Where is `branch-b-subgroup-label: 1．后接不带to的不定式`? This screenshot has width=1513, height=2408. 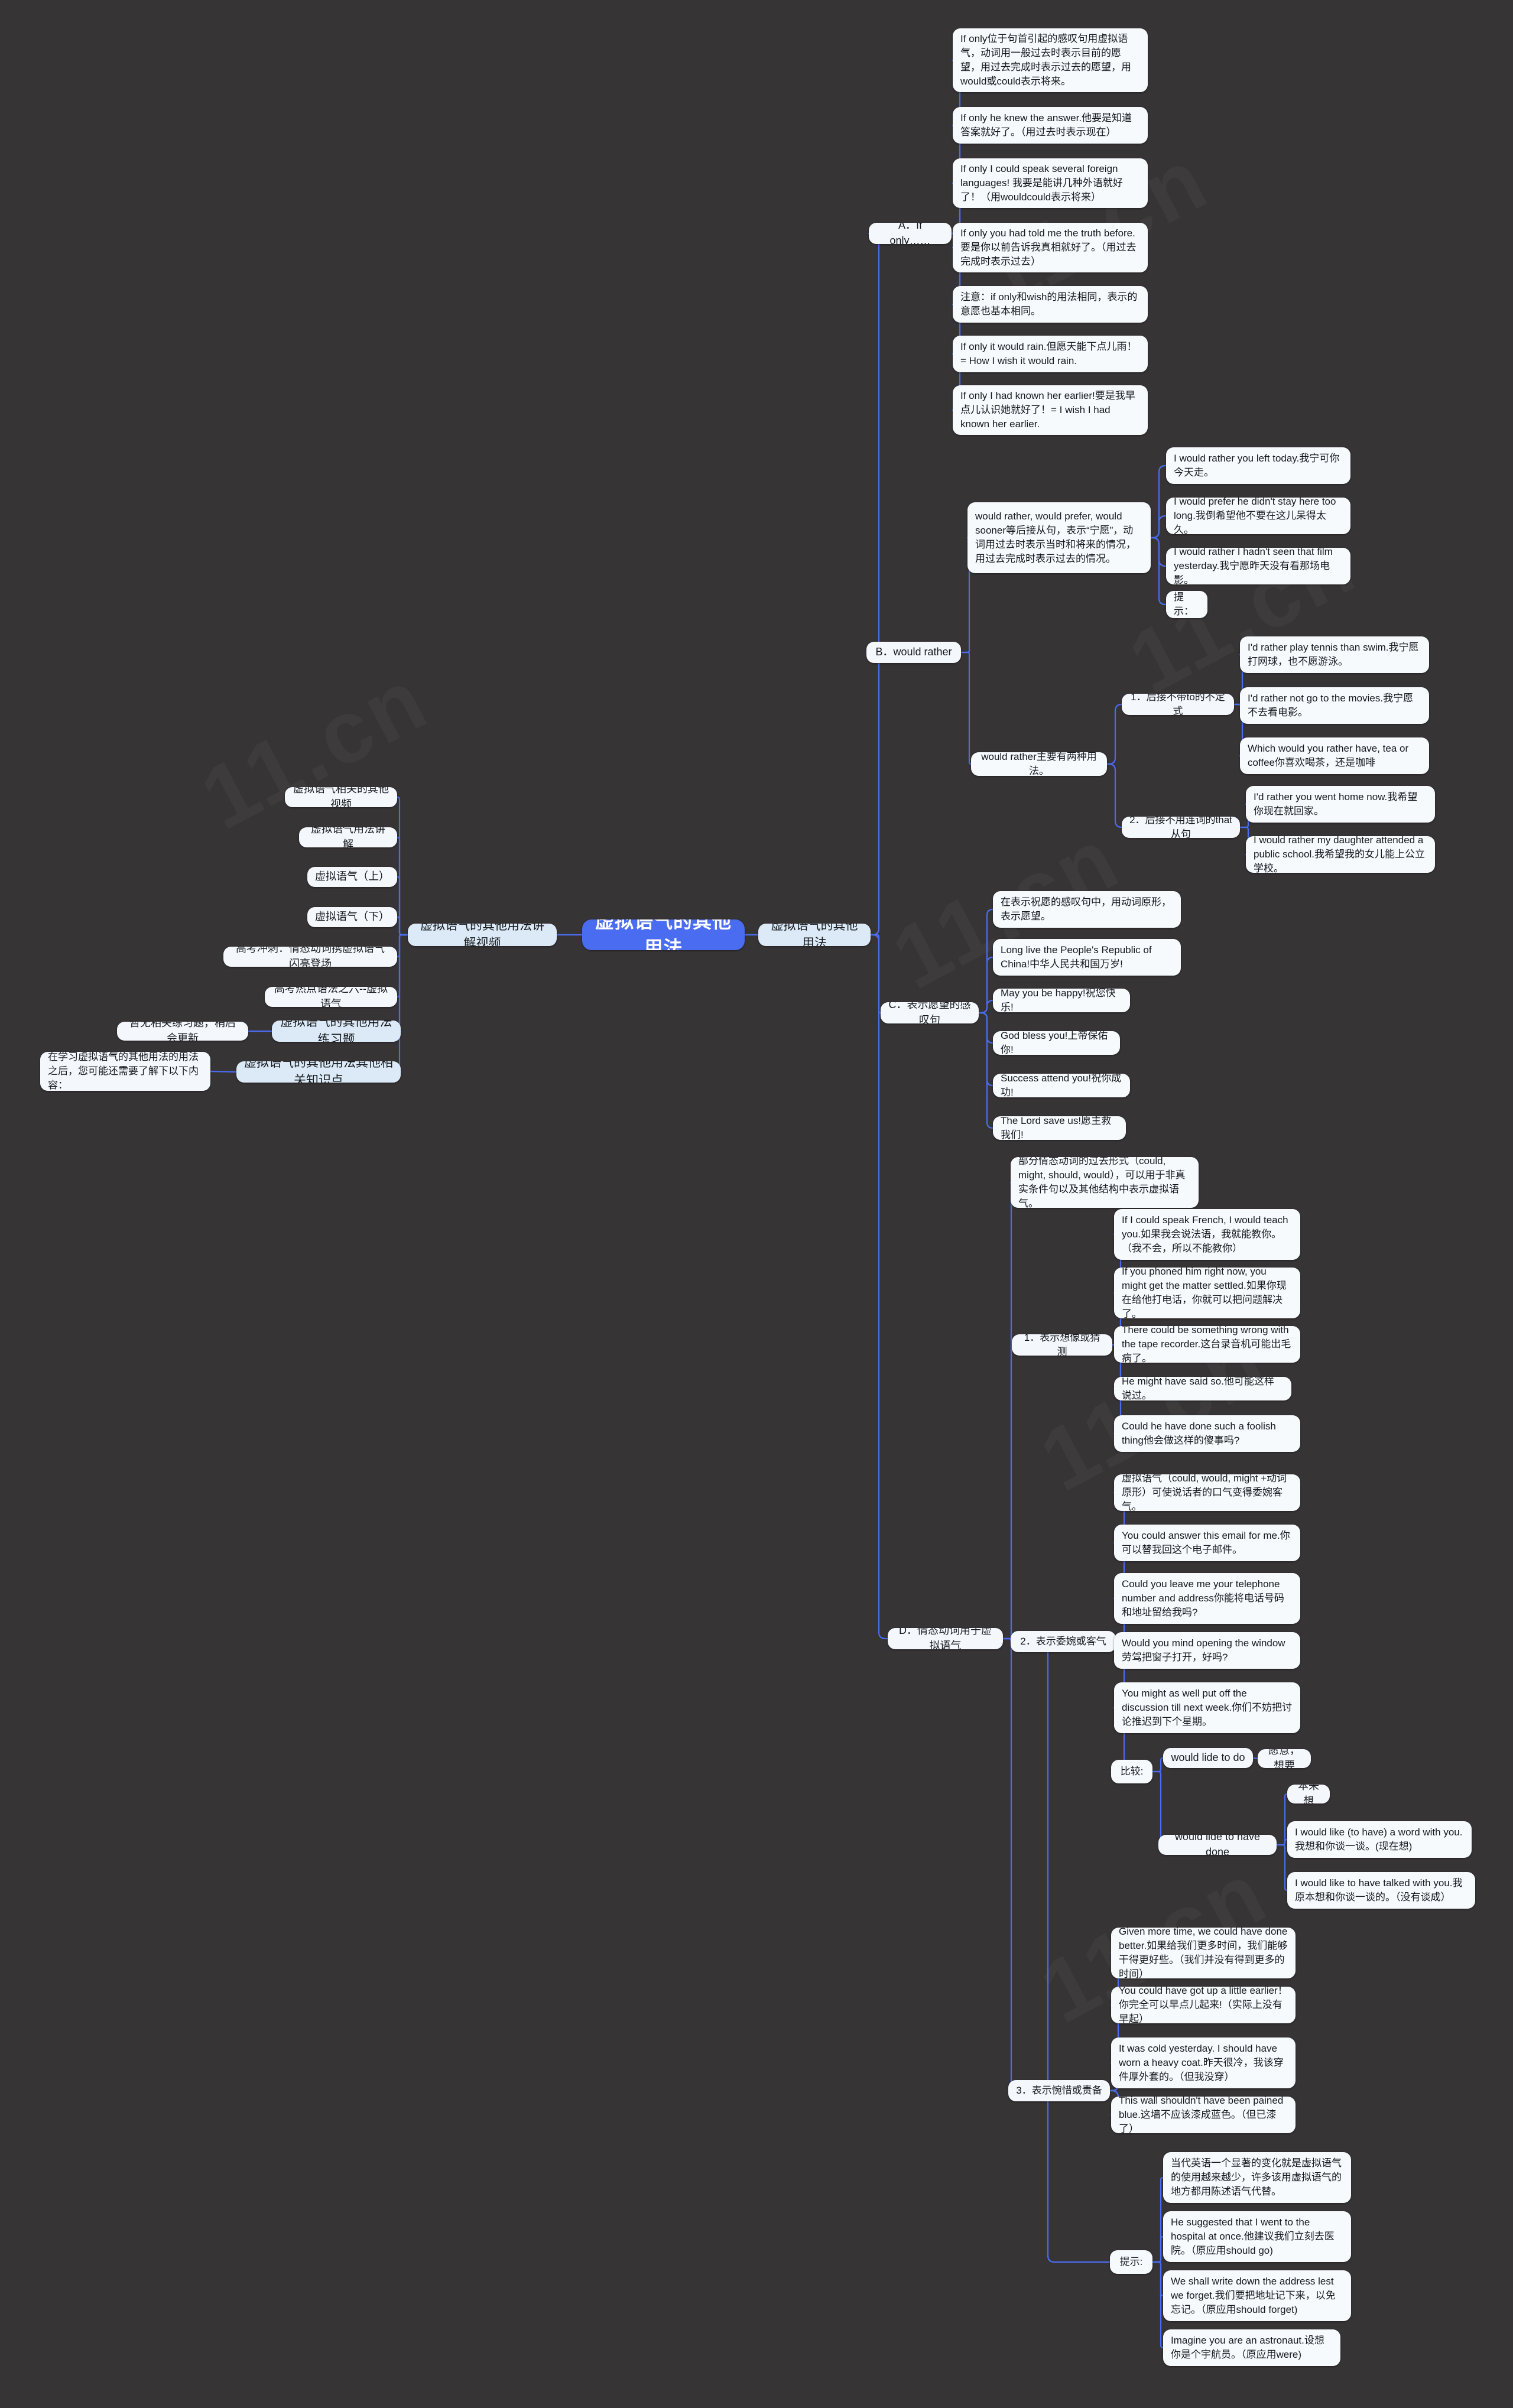 branch-b-subgroup-label: 1．后接不带to的不定式 is located at coordinates (1178, 704).